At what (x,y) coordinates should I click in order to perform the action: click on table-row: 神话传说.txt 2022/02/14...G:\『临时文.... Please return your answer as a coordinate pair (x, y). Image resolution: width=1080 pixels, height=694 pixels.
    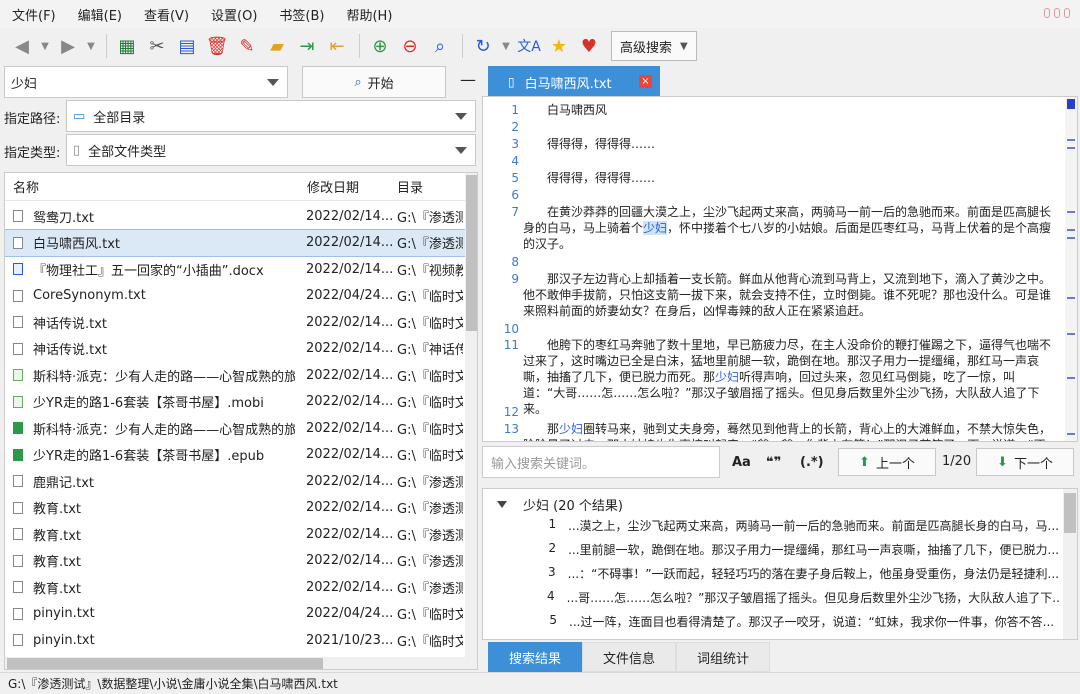
    Looking at the image, I should click on (235, 322).